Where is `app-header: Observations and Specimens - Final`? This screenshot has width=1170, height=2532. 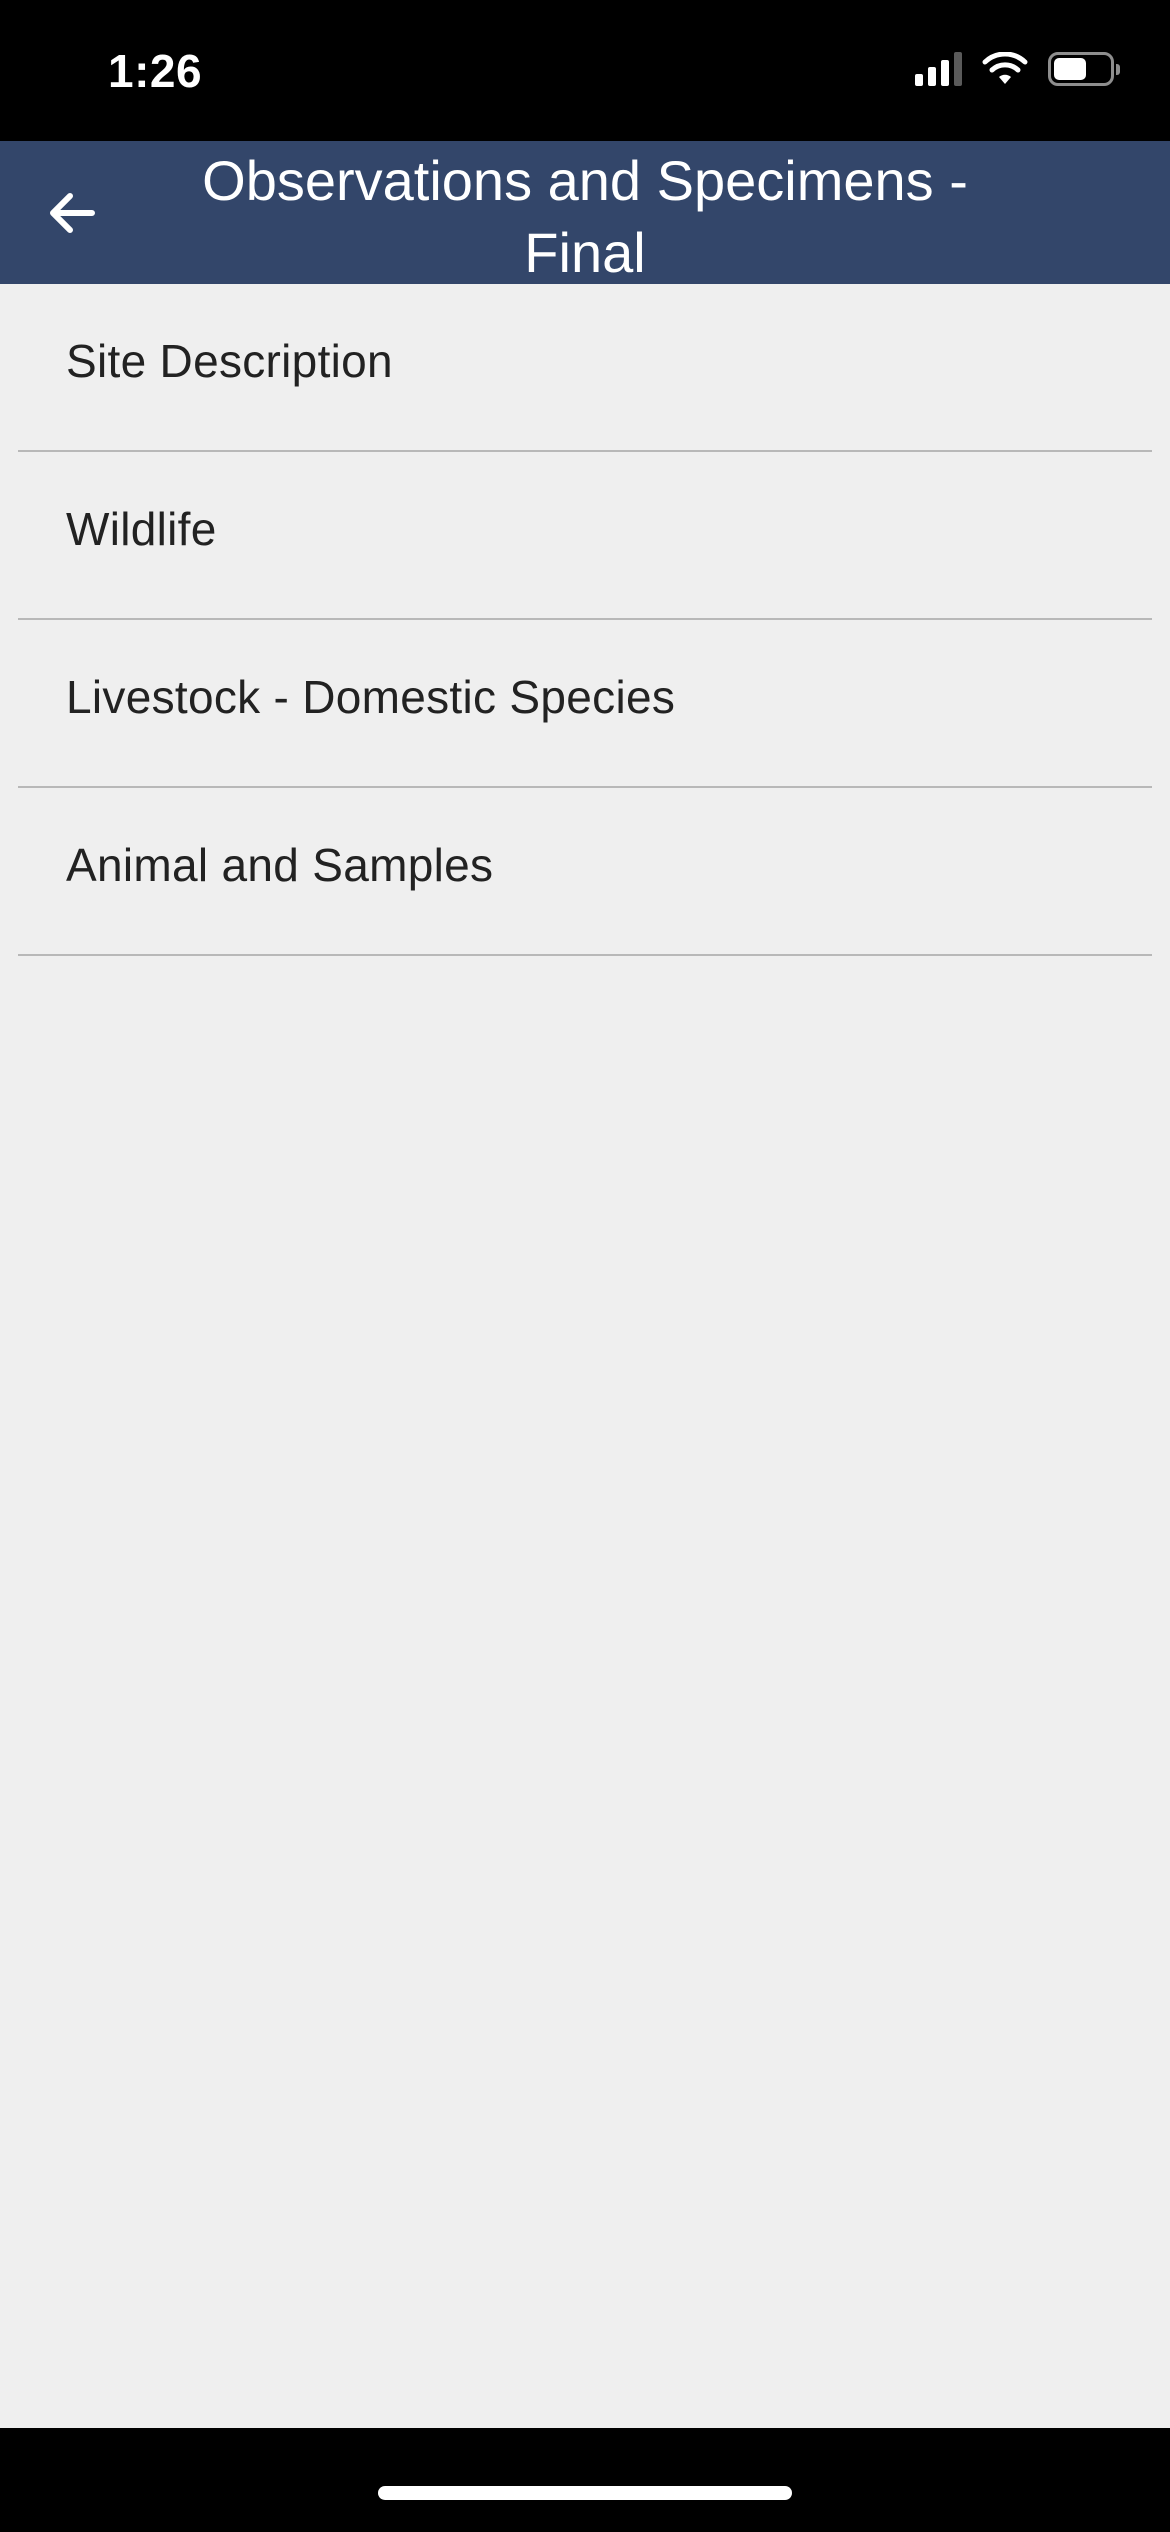
app-header: Observations and Specimens - Final is located at coordinates (585, 212).